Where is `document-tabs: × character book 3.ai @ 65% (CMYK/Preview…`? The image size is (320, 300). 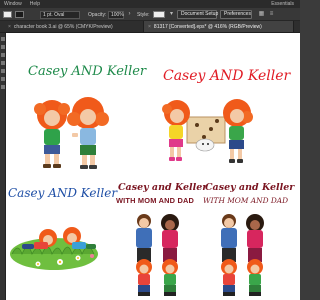
document-tabs: × character book 3.ai @ 65% (CMYK/Preview… is located at coordinates (150, 27).